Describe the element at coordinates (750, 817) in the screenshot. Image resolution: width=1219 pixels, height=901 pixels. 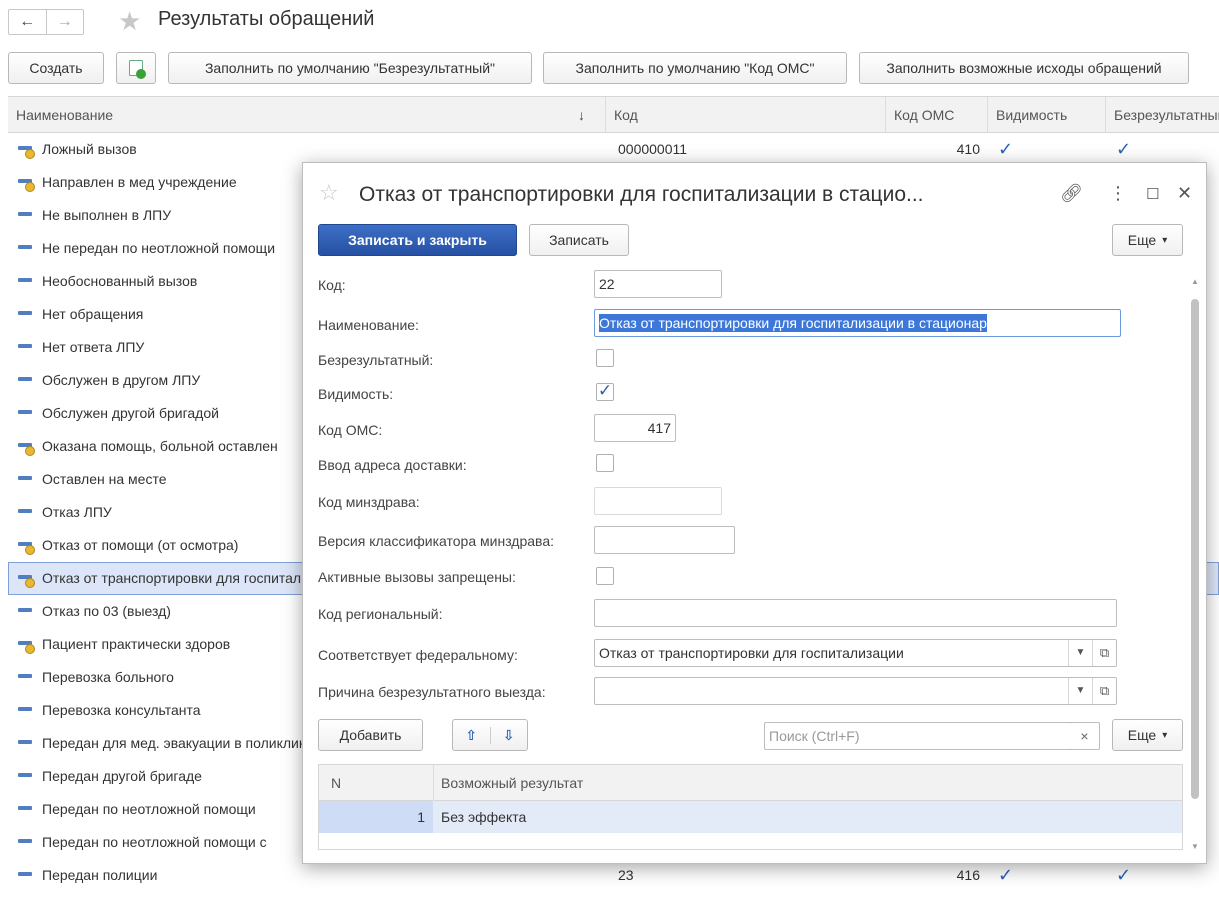
I see `table-row: 1 Без эффекта` at that location.